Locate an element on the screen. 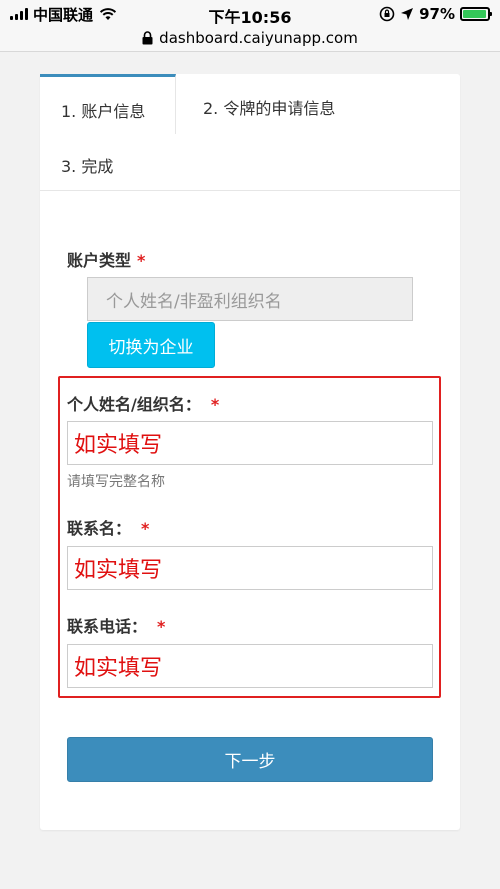 This screenshot has height=889, width=500. battery-icon is located at coordinates (476, 14).